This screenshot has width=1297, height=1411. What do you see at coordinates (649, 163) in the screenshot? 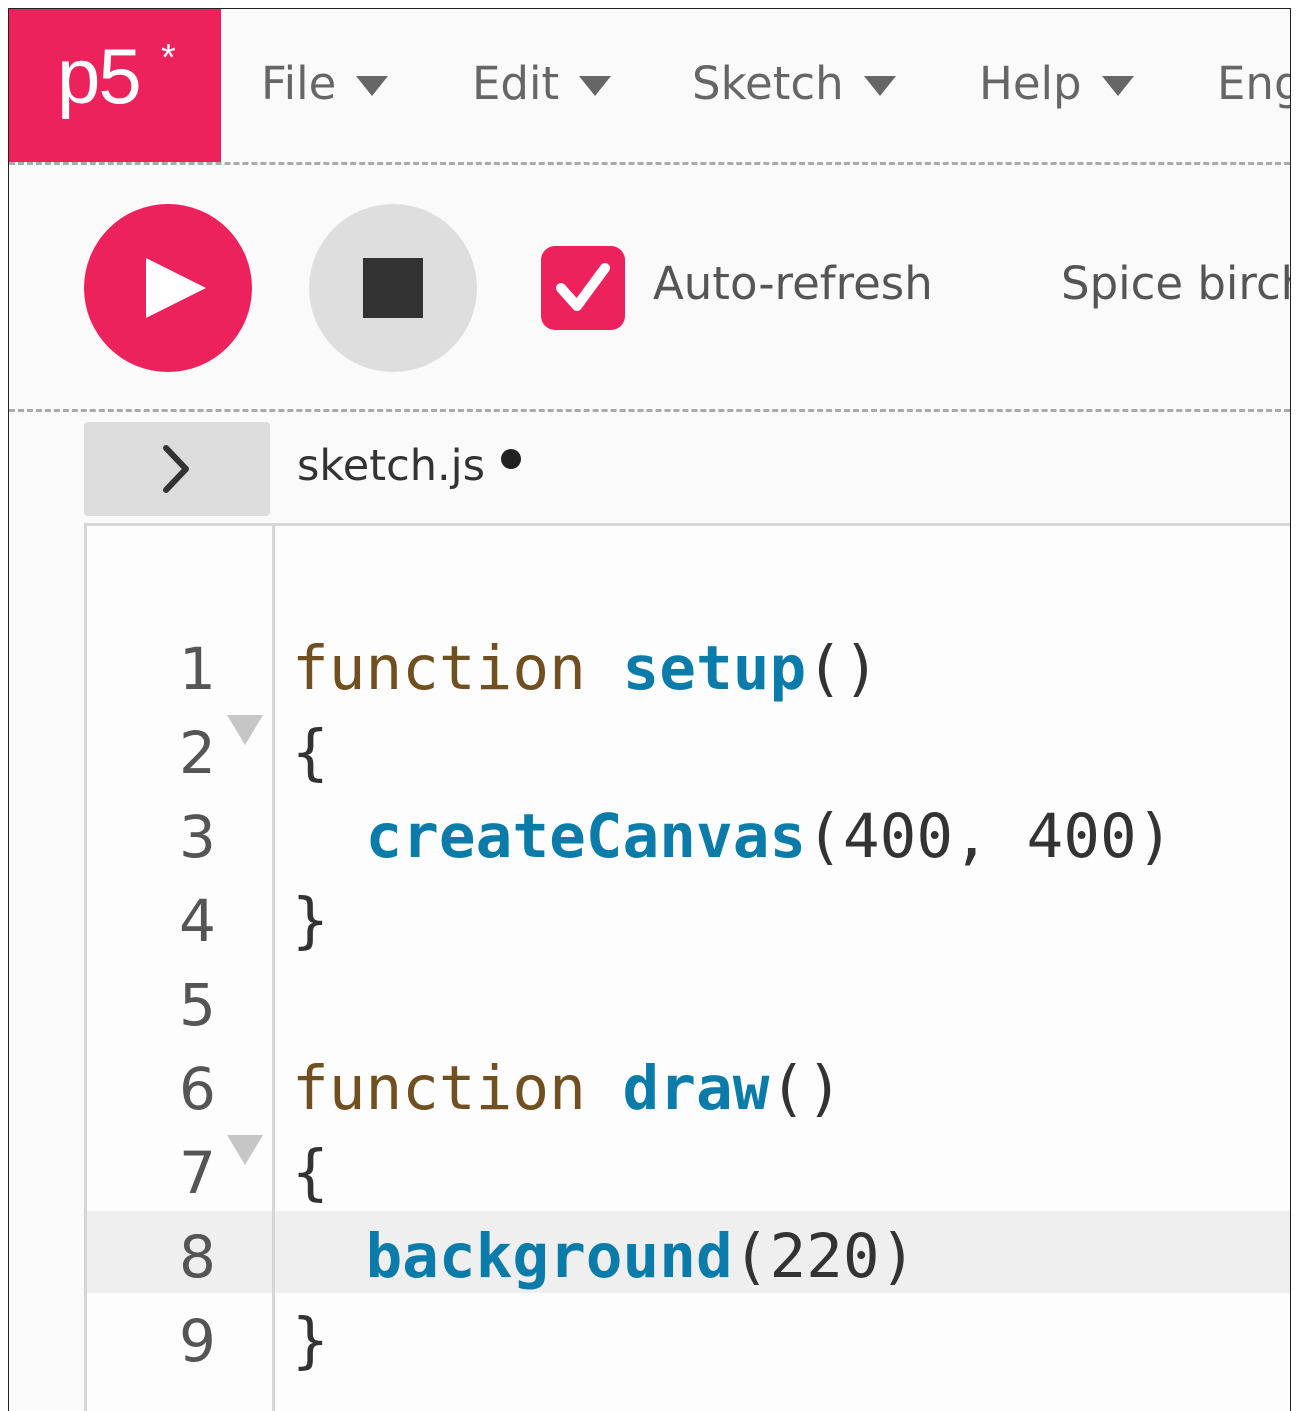
I see `nav-divider` at bounding box center [649, 163].